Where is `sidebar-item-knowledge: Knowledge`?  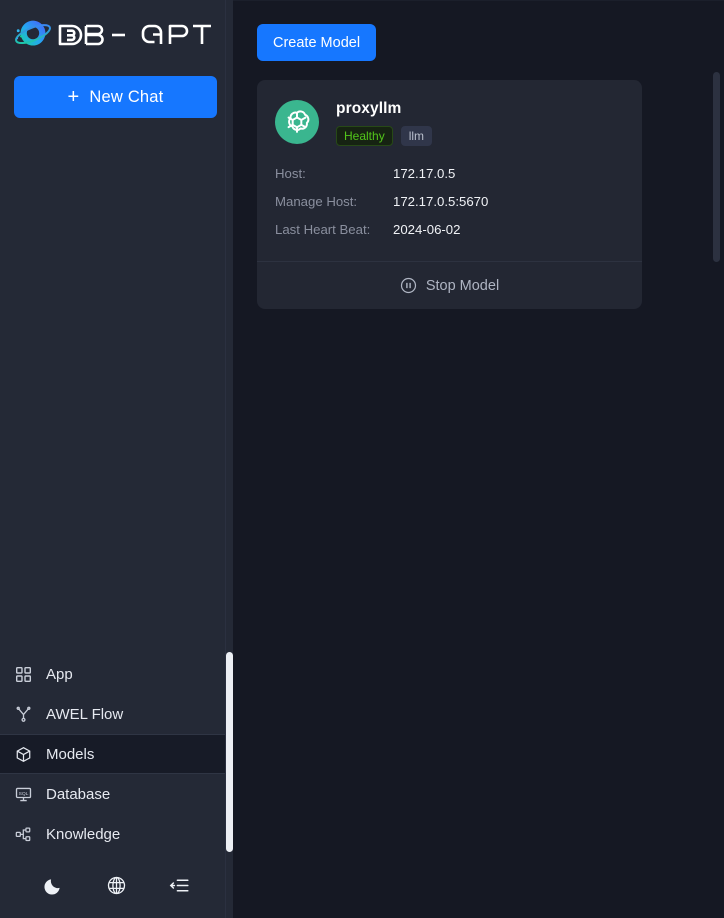 sidebar-item-knowledge: Knowledge is located at coordinates (116, 834).